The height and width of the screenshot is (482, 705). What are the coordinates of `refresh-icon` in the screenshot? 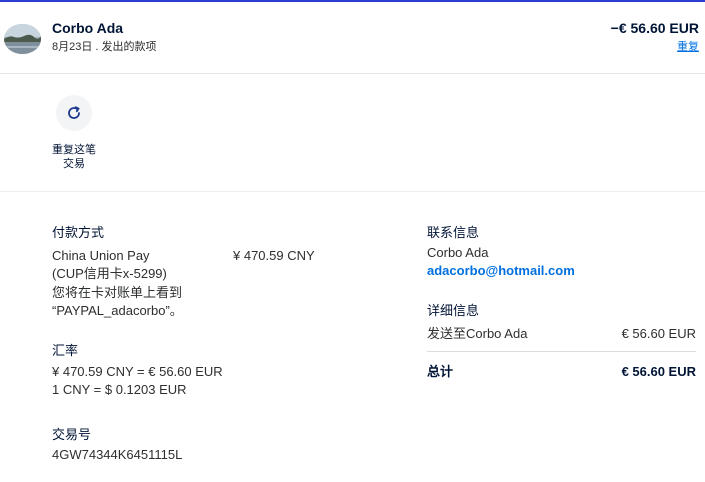 It's located at (74, 112).